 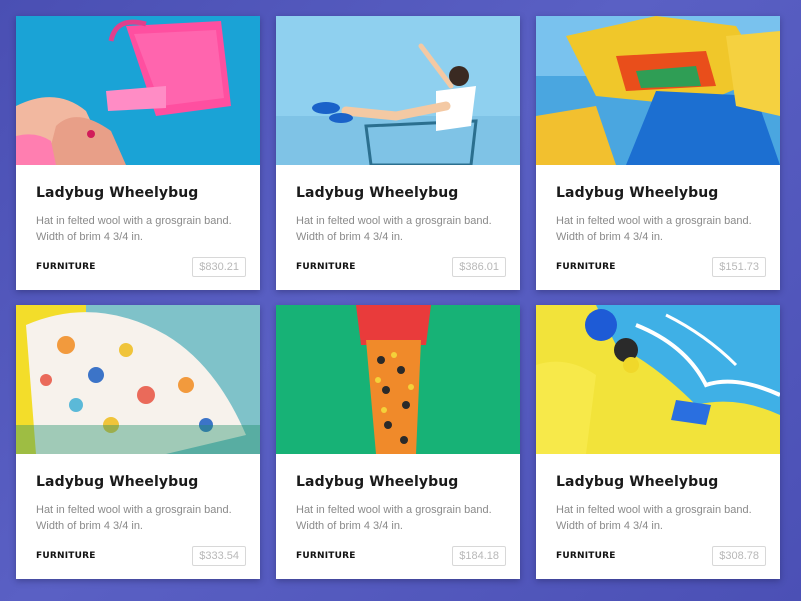 What do you see at coordinates (479, 556) in the screenshot?
I see `price-badge: $184.18` at bounding box center [479, 556].